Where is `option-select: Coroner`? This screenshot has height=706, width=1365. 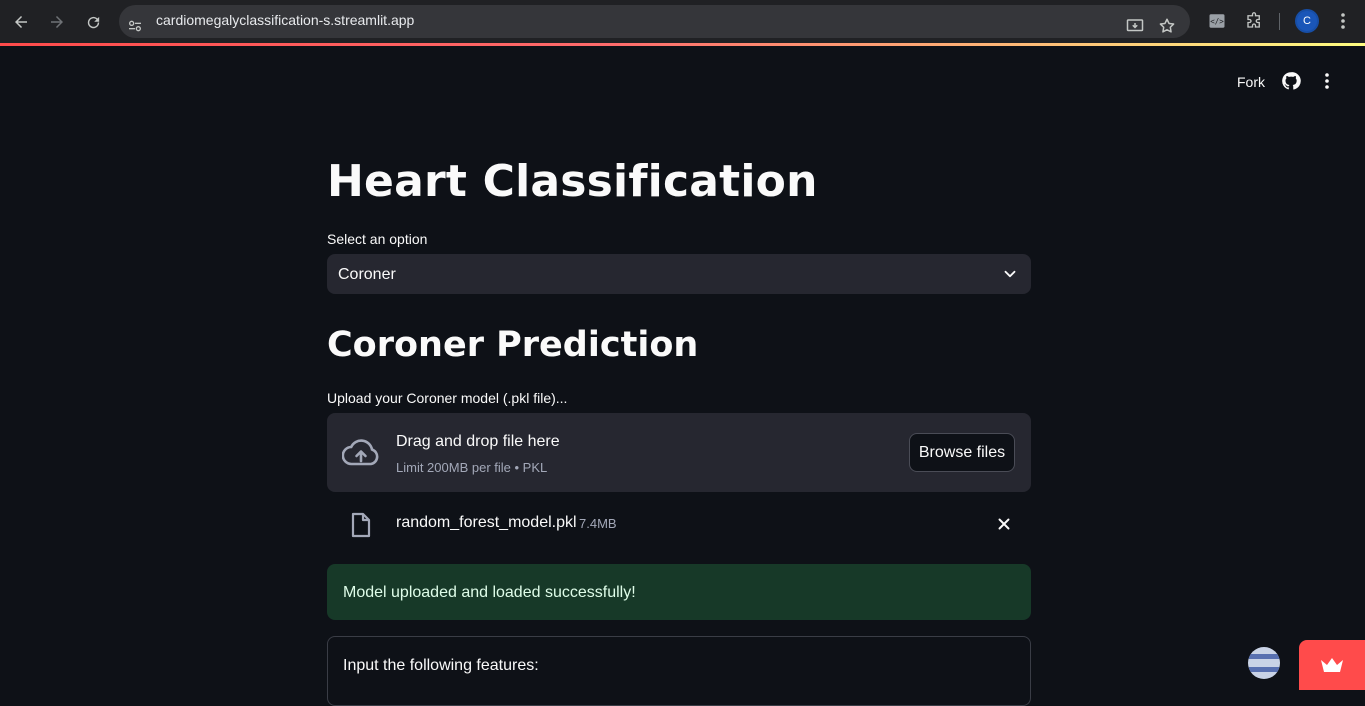 option-select: Coroner is located at coordinates (679, 274).